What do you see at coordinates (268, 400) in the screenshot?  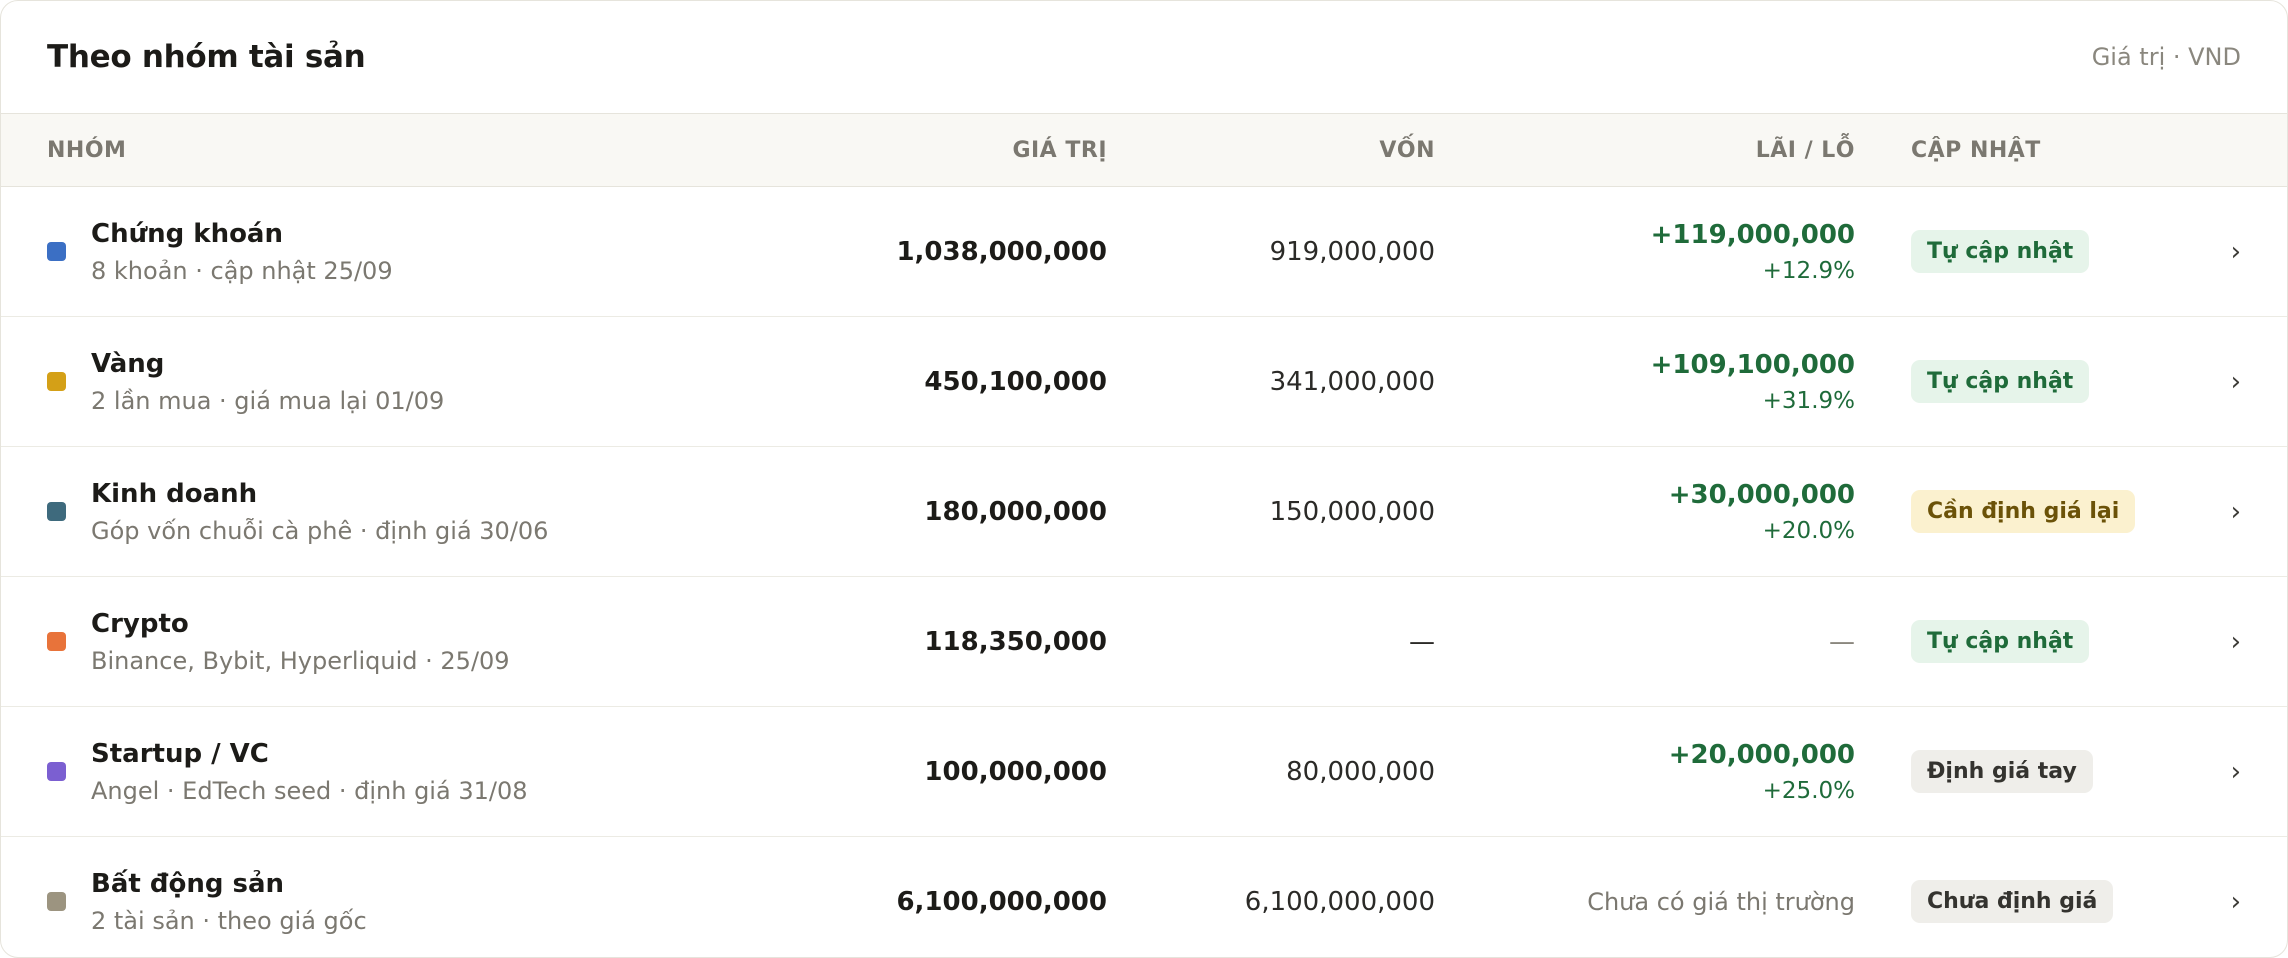 I see `group-subtitle: 2 lần mua · giá mua lại 01/09` at bounding box center [268, 400].